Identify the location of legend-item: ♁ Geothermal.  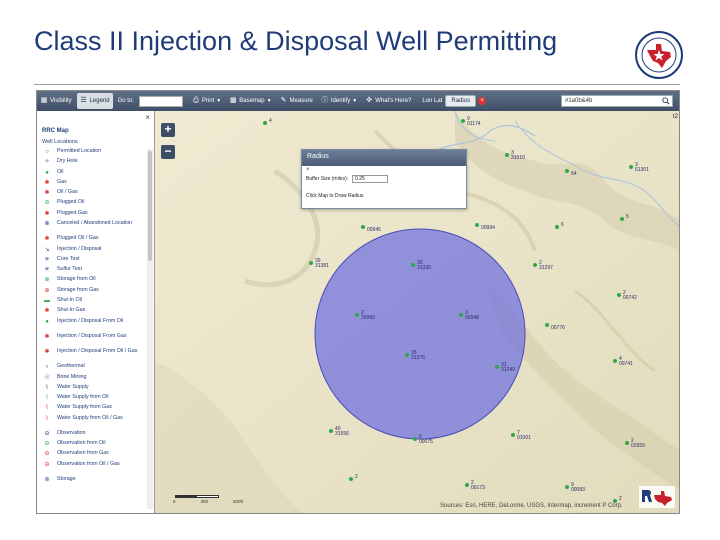
(94, 369).